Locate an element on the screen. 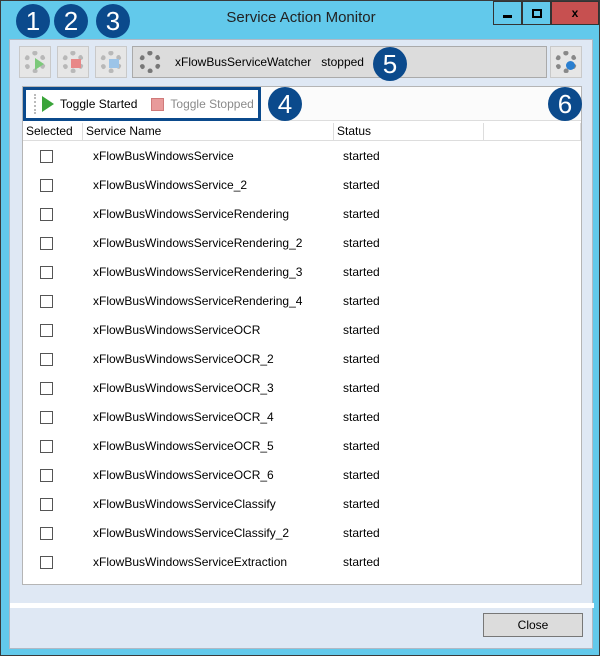 This screenshot has width=600, height=656. toolstrip: Toggle Started Toggle Stopped 4 6 is located at coordinates (302, 104).